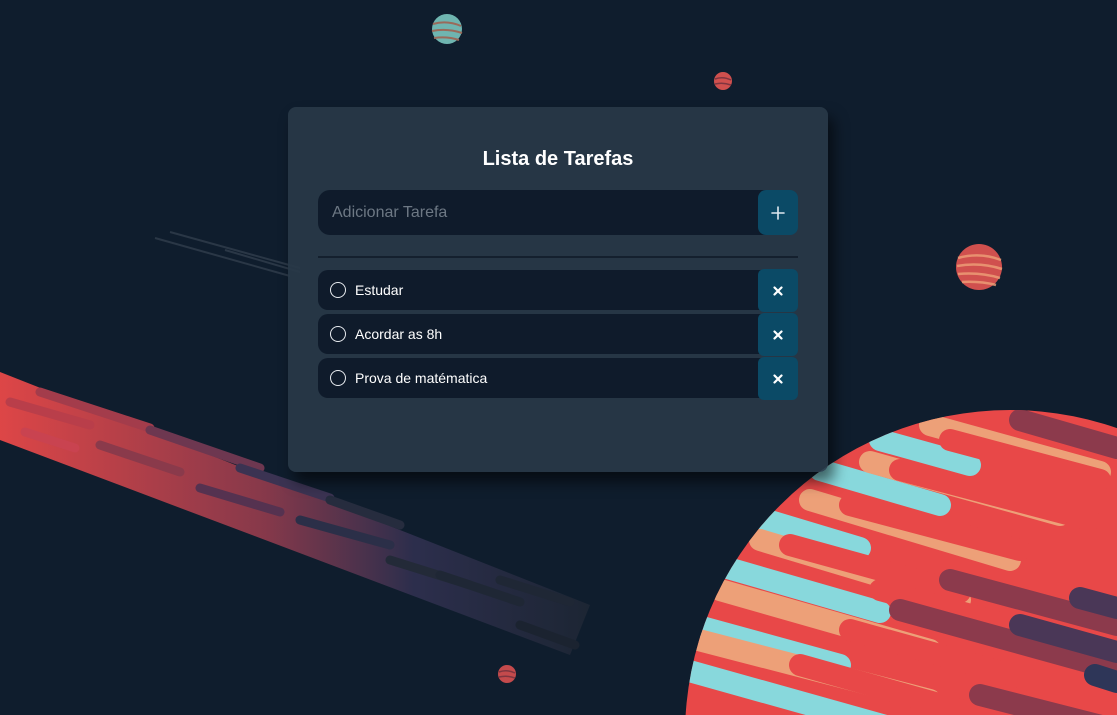 Image resolution: width=1117 pixels, height=715 pixels. I want to click on task-item: Acordar as 8h, so click(558, 334).